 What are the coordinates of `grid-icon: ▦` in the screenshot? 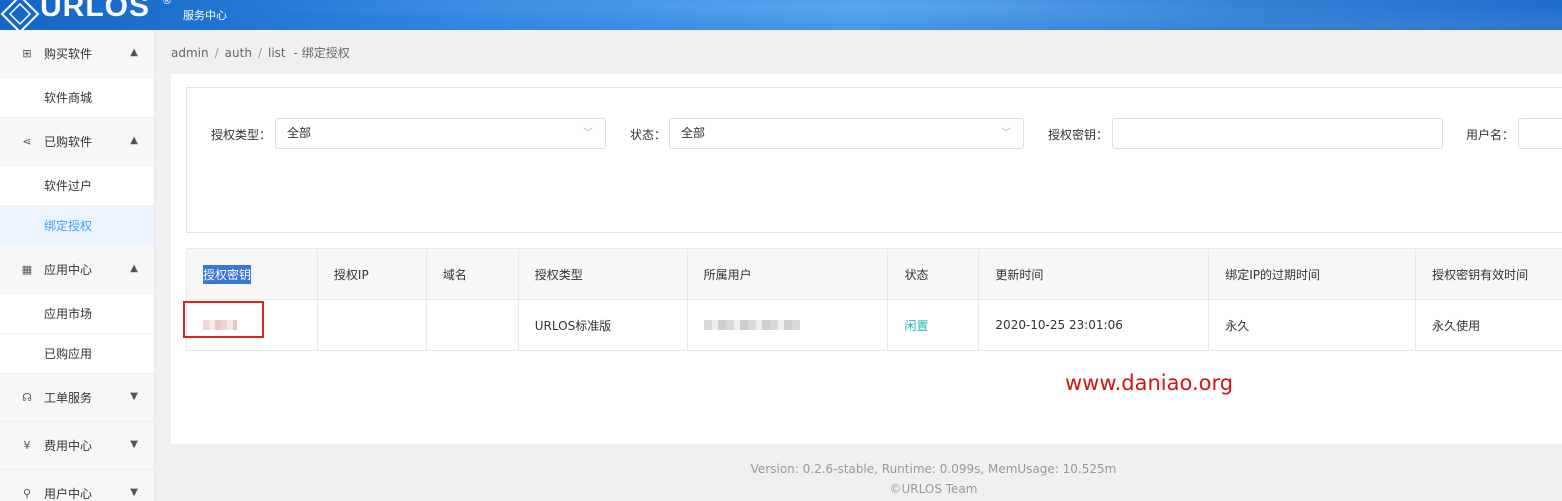 It's located at (27, 269).